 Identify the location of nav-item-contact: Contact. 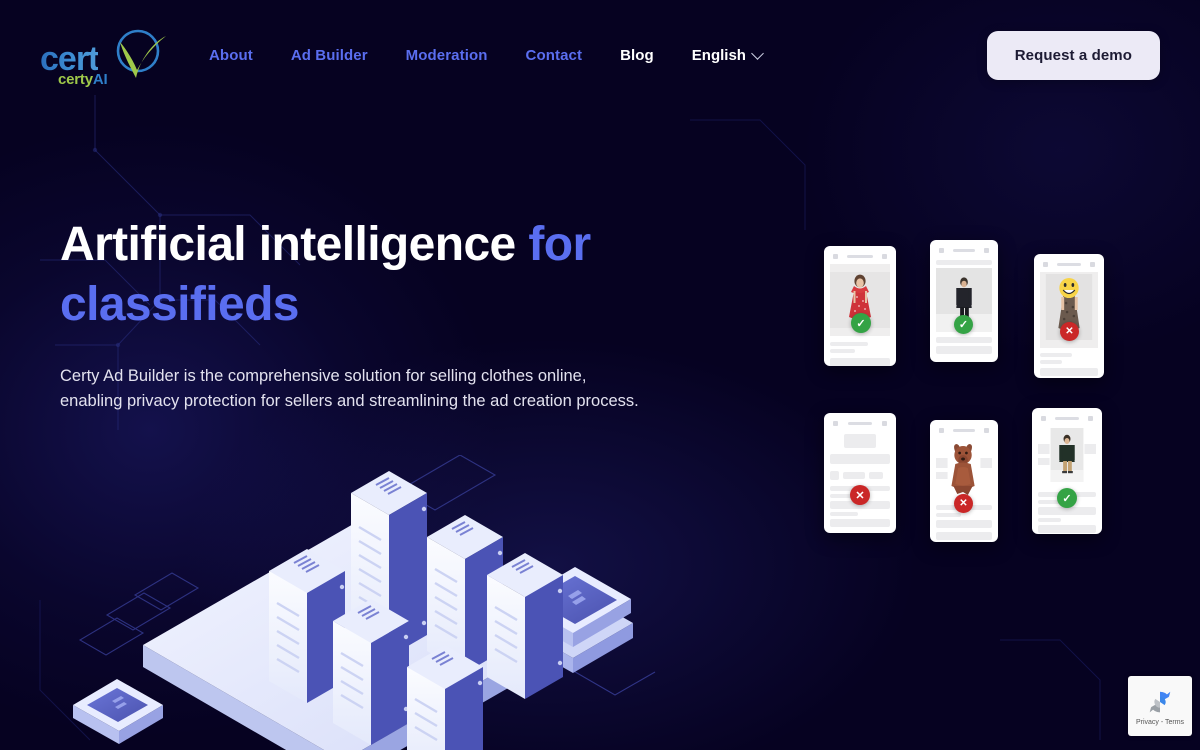
(554, 55).